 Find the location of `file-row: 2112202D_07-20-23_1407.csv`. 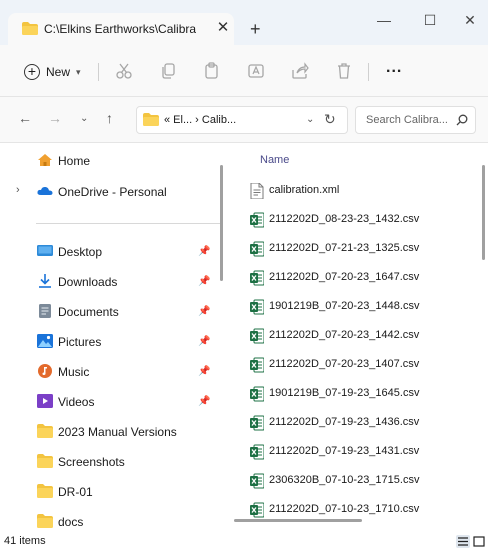

file-row: 2112202D_07-20-23_1407.csv is located at coordinates (359, 365).